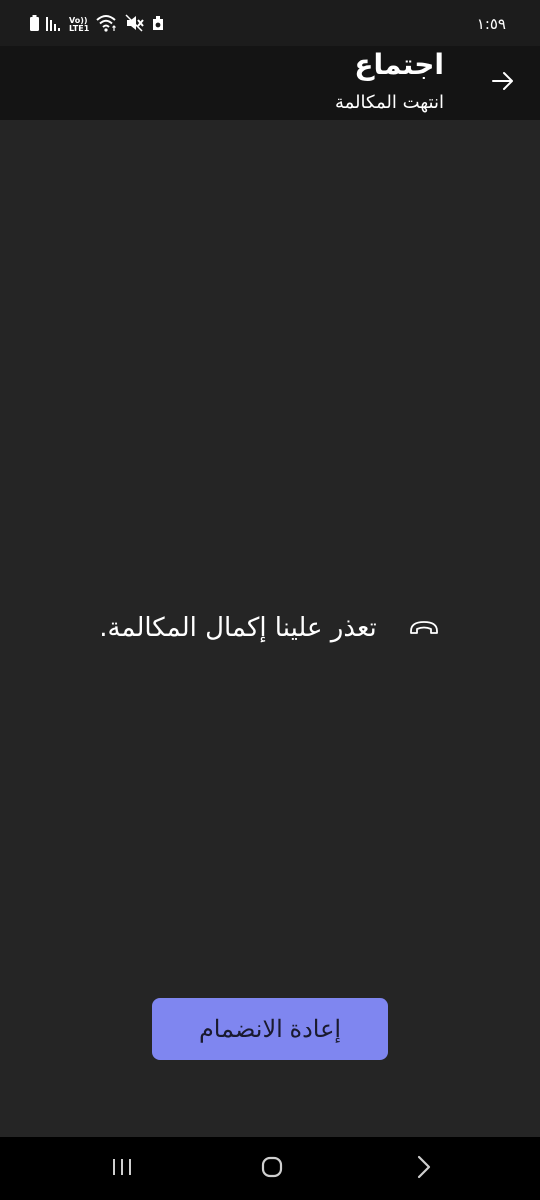  Describe the element at coordinates (135, 25) in the screenshot. I see `mute-icon` at that location.